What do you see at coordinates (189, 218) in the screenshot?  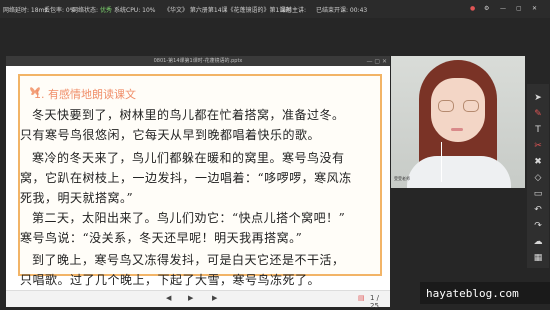 I see `text-line-6: 第二天，太阳出来了。鸟儿们劝它：“快点儿搭个窝吧！”` at bounding box center [189, 218].